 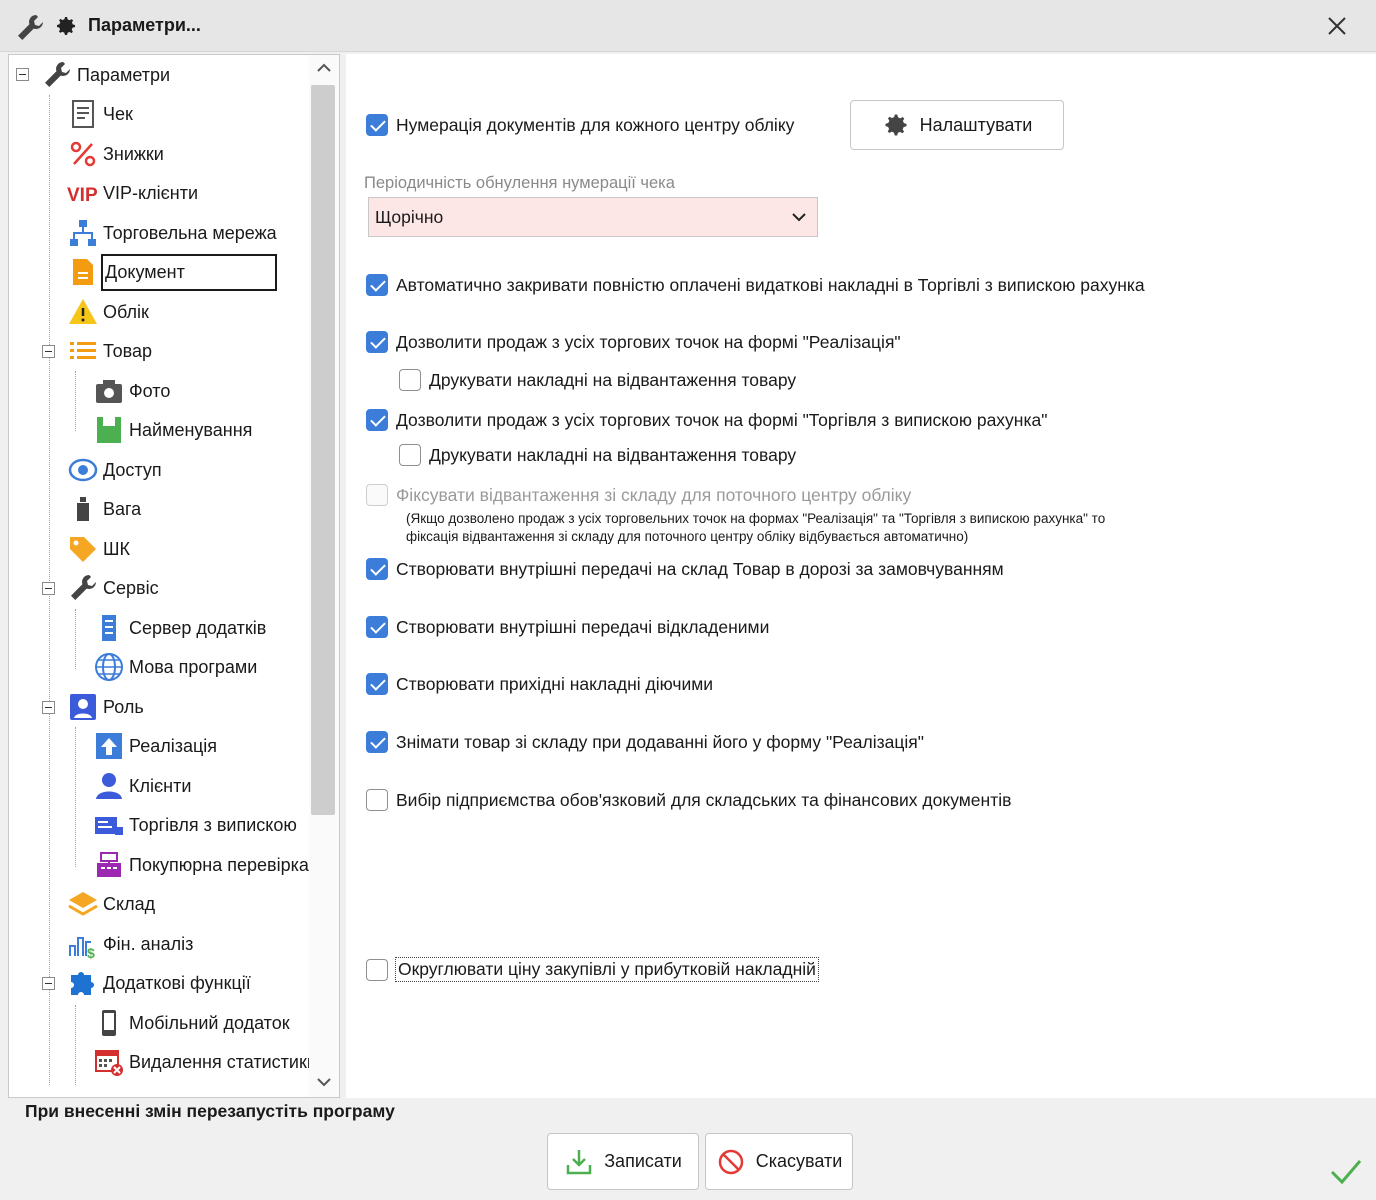 What do you see at coordinates (83, 904) in the screenshot?
I see `layers-icon` at bounding box center [83, 904].